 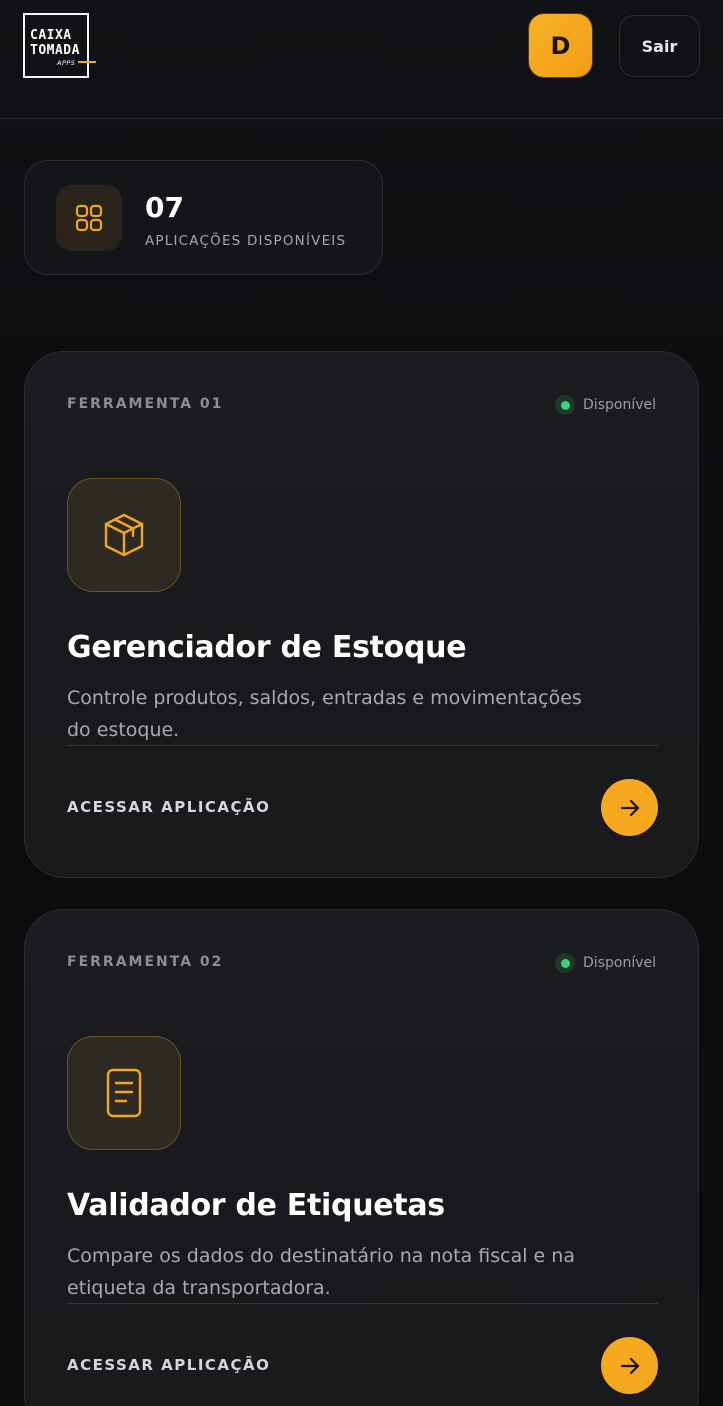 I want to click on document-icon, so click(x=124, y=1093).